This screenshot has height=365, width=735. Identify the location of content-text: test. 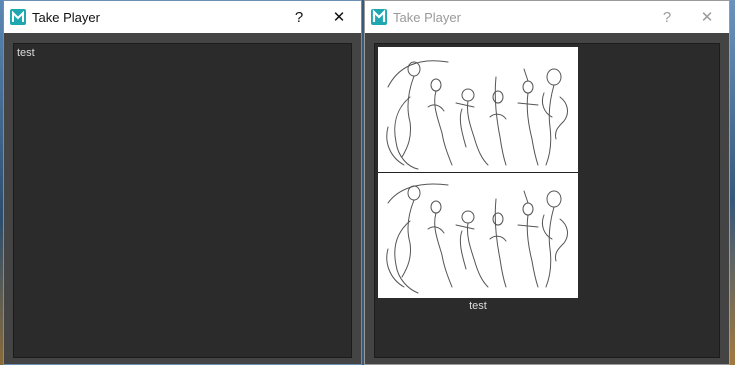
(26, 53).